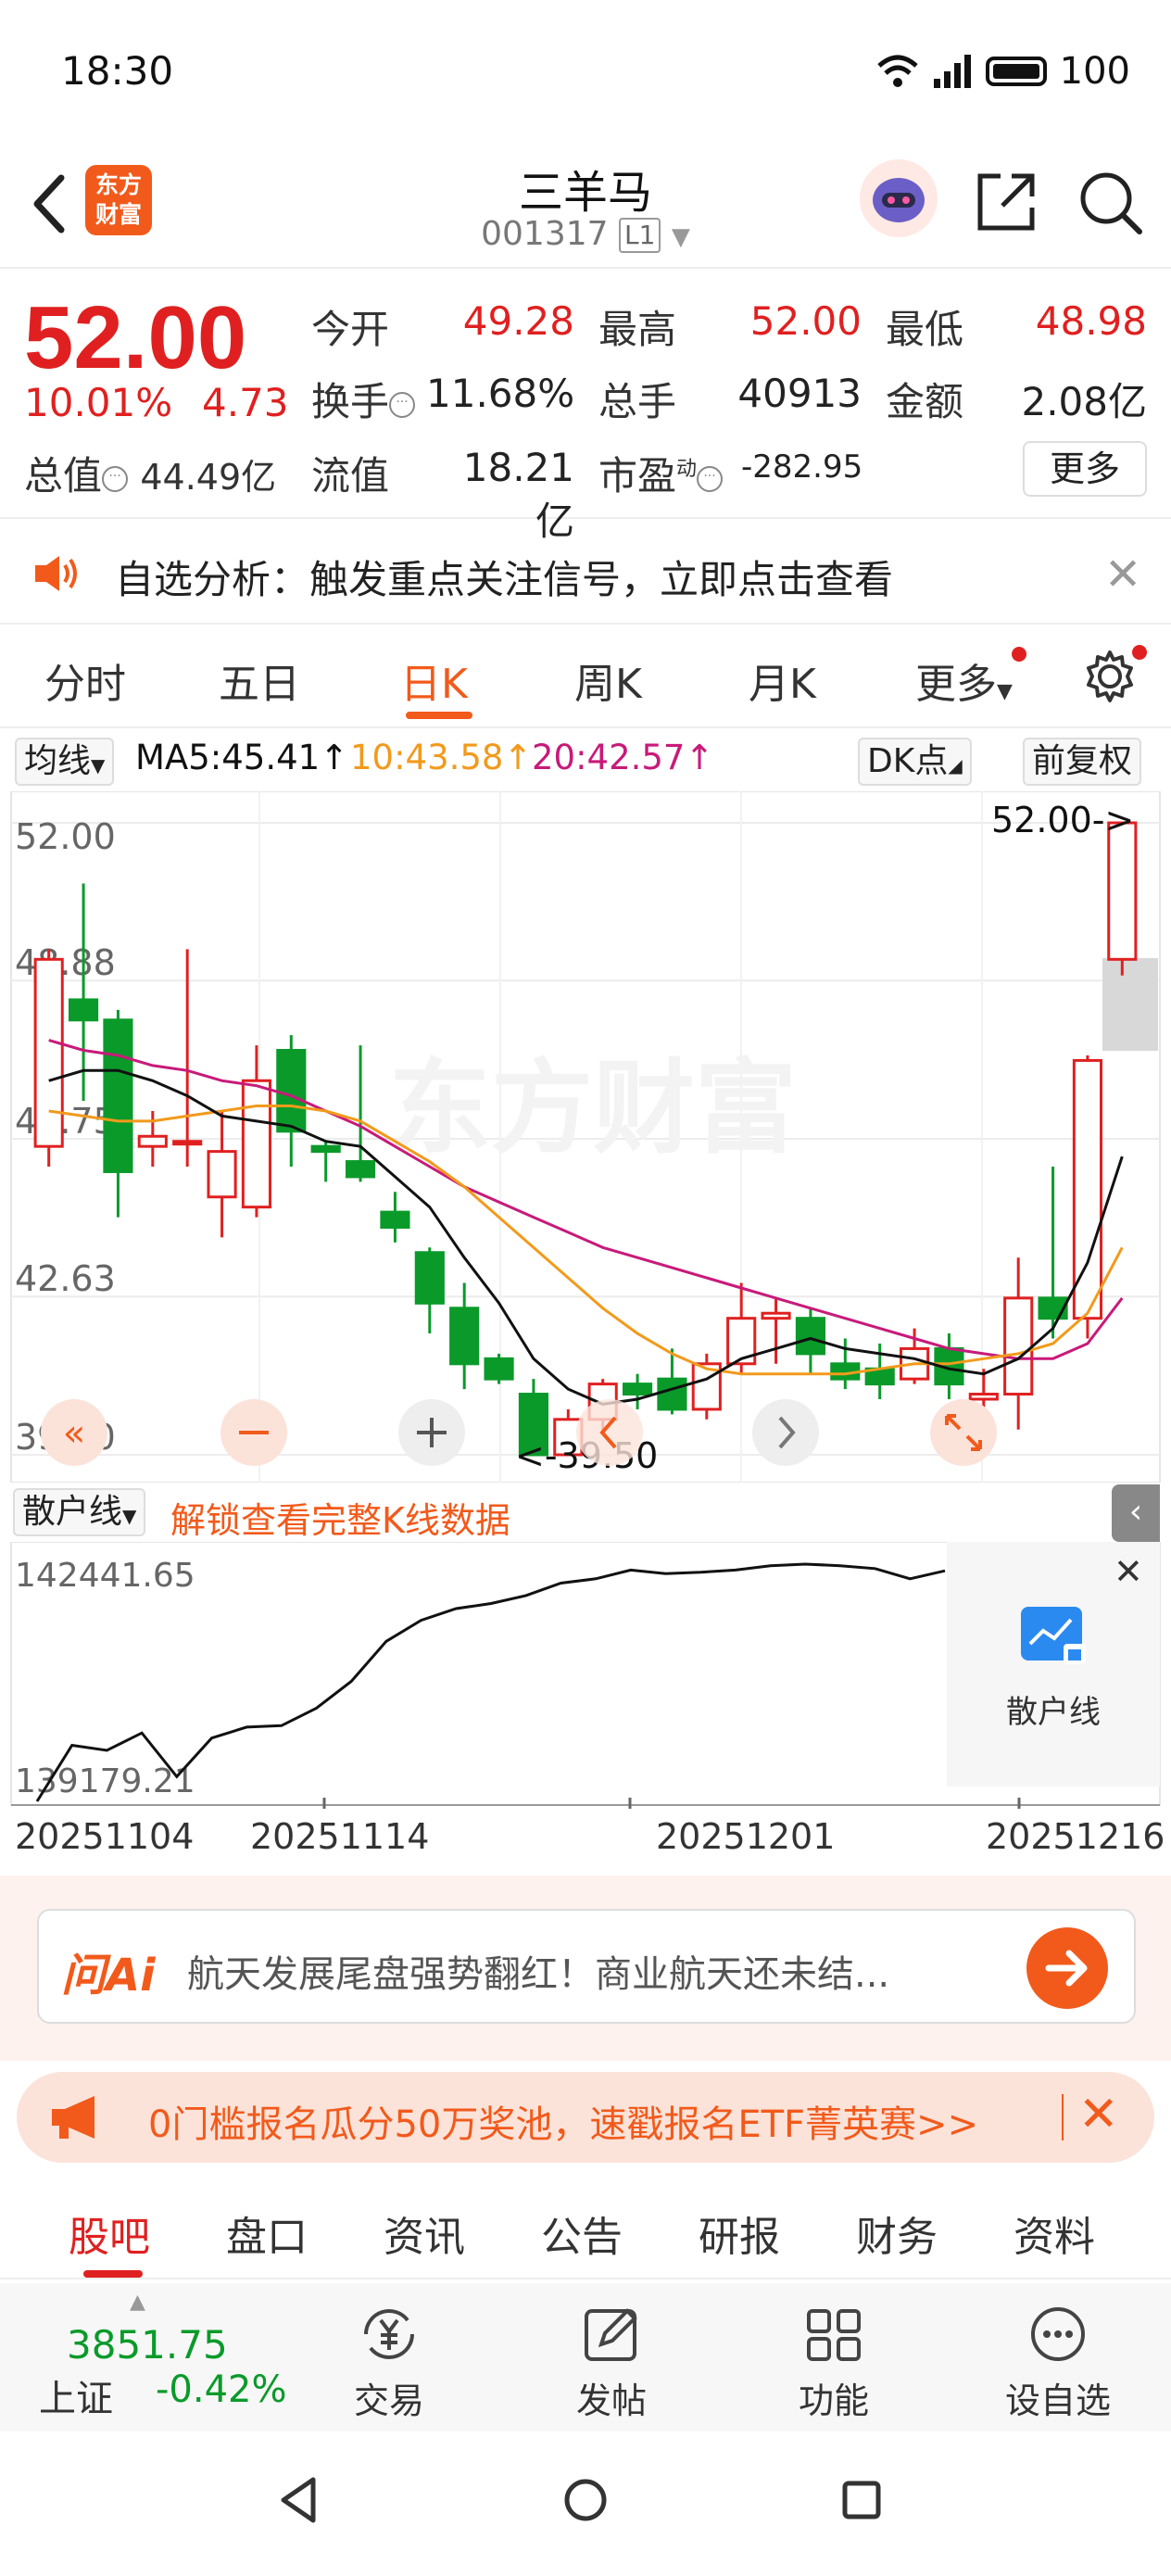 The height and width of the screenshot is (2576, 1171). Describe the element at coordinates (425, 2233) in the screenshot. I see `tab-news: 资讯` at that location.